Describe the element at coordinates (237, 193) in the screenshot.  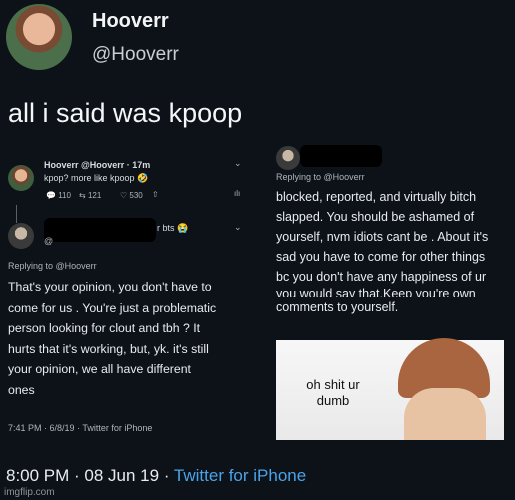
I see `analytics-icon: ılı` at that location.